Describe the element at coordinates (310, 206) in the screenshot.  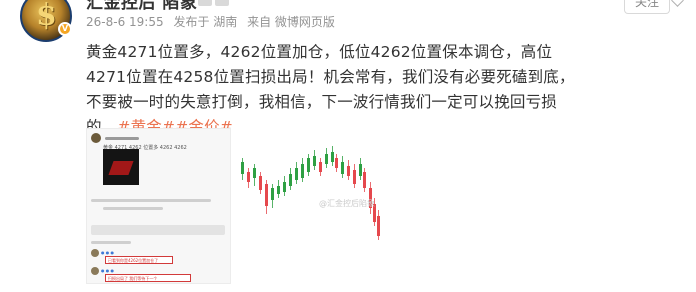
I see `post-image-chart: @汇金控后陷象` at that location.